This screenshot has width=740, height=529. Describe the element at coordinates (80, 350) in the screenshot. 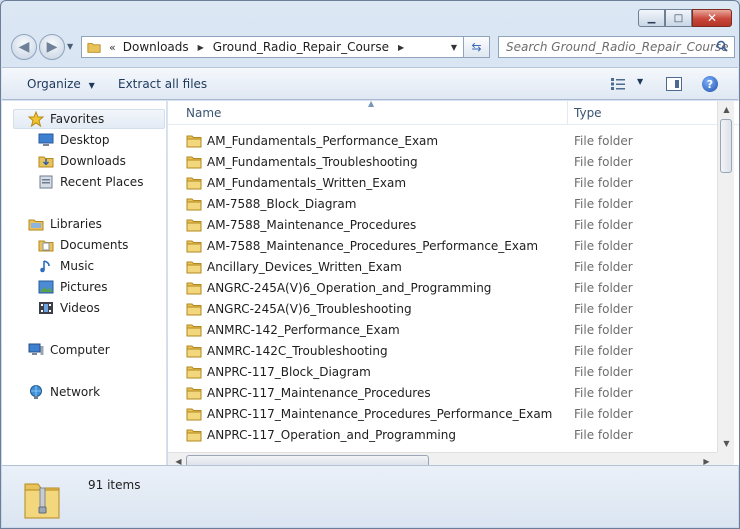

I see `nav-computer-label: Computer` at that location.